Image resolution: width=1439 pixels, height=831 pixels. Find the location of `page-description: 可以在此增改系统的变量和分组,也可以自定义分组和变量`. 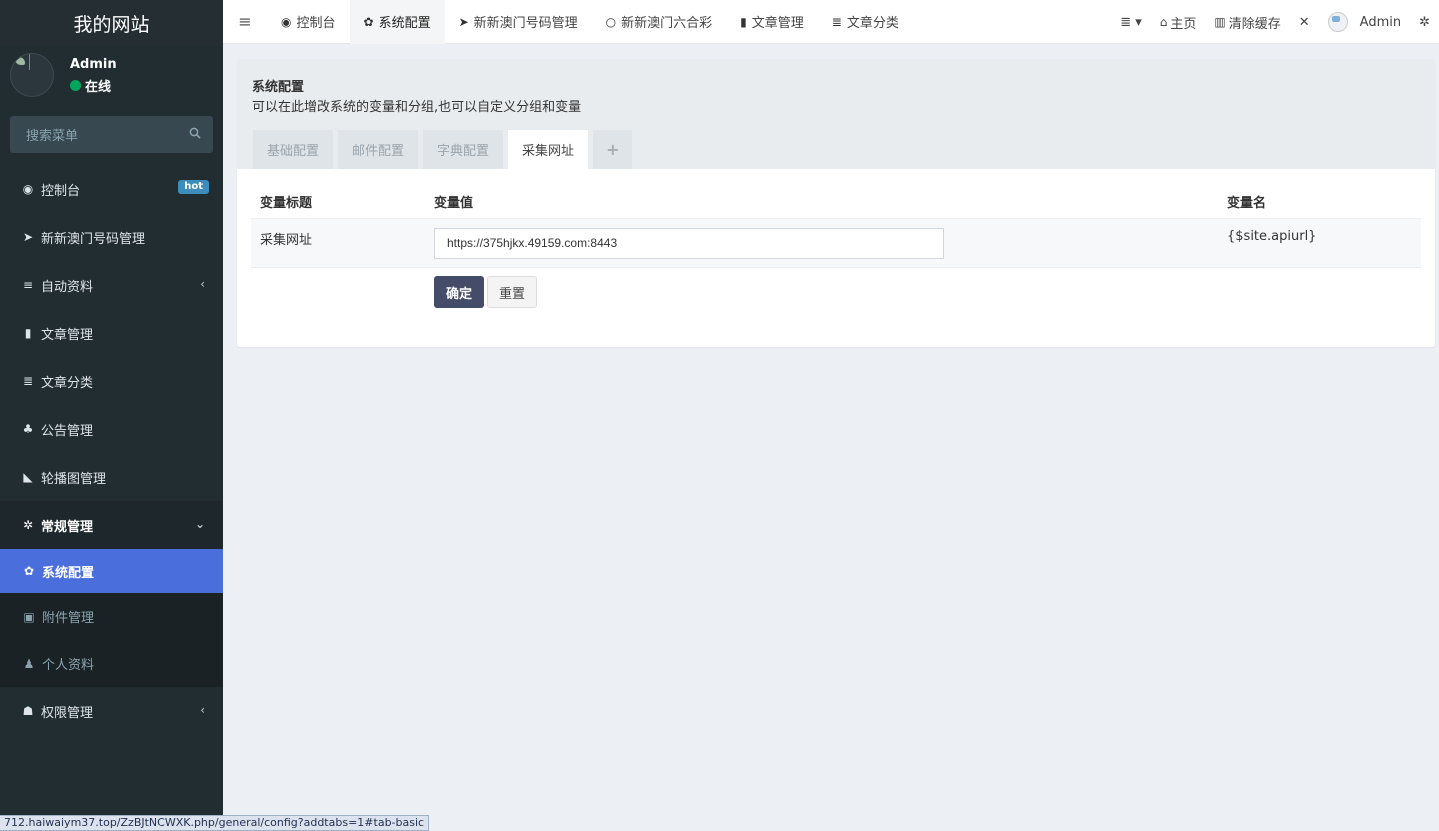

page-description: 可以在此增改系统的变量和分组,也可以自定义分组和变量 is located at coordinates (417, 107).